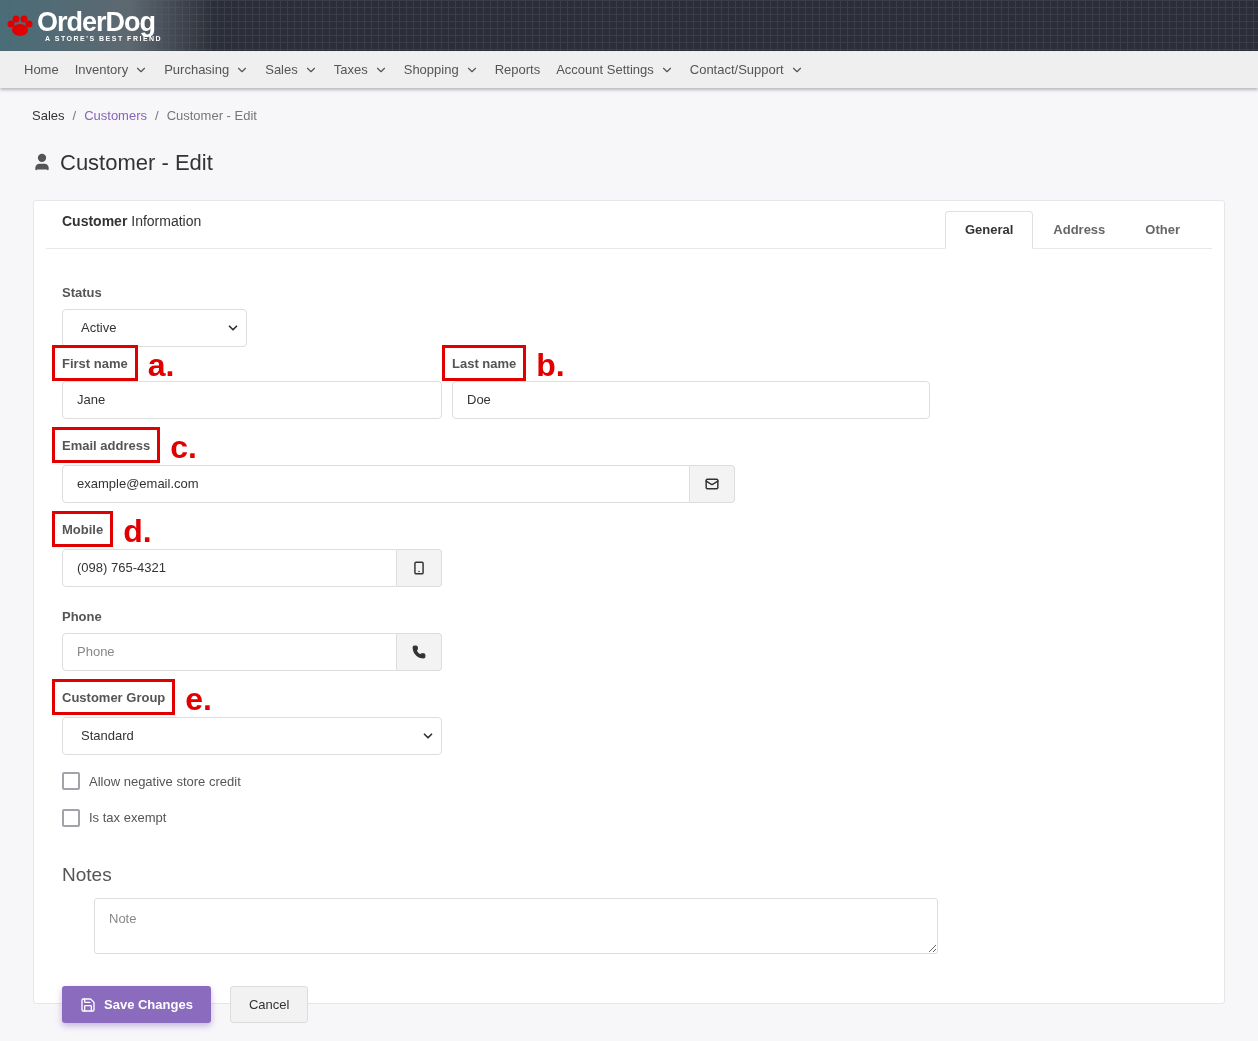  What do you see at coordinates (128, 818) in the screenshot?
I see `checkbox-label: Is tax exempt` at bounding box center [128, 818].